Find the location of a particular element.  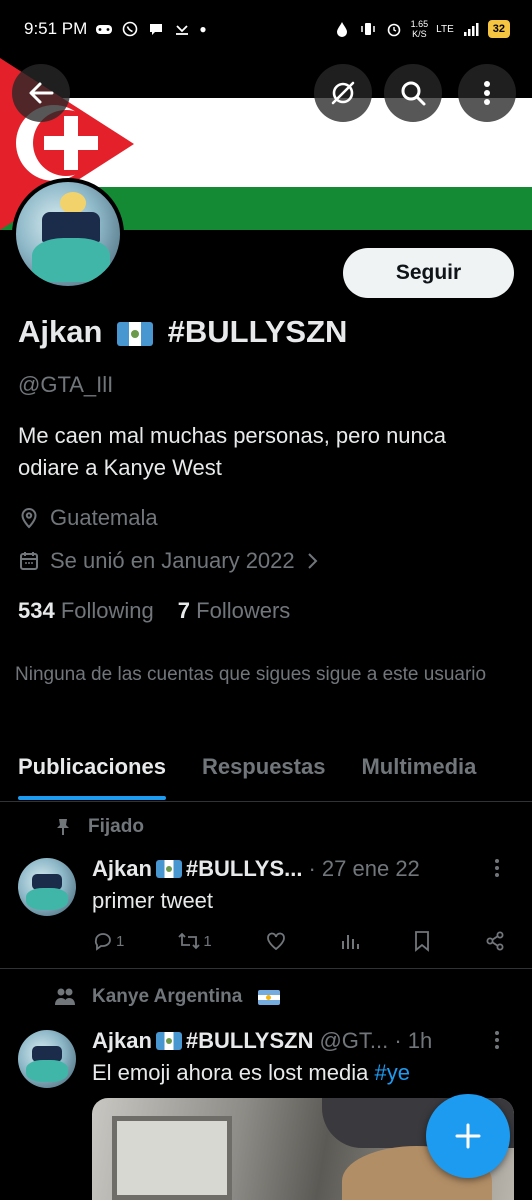

status-bar: 9:51 PM ● 1.65 K/S LTE 32 is located at coordinates (266, 29).